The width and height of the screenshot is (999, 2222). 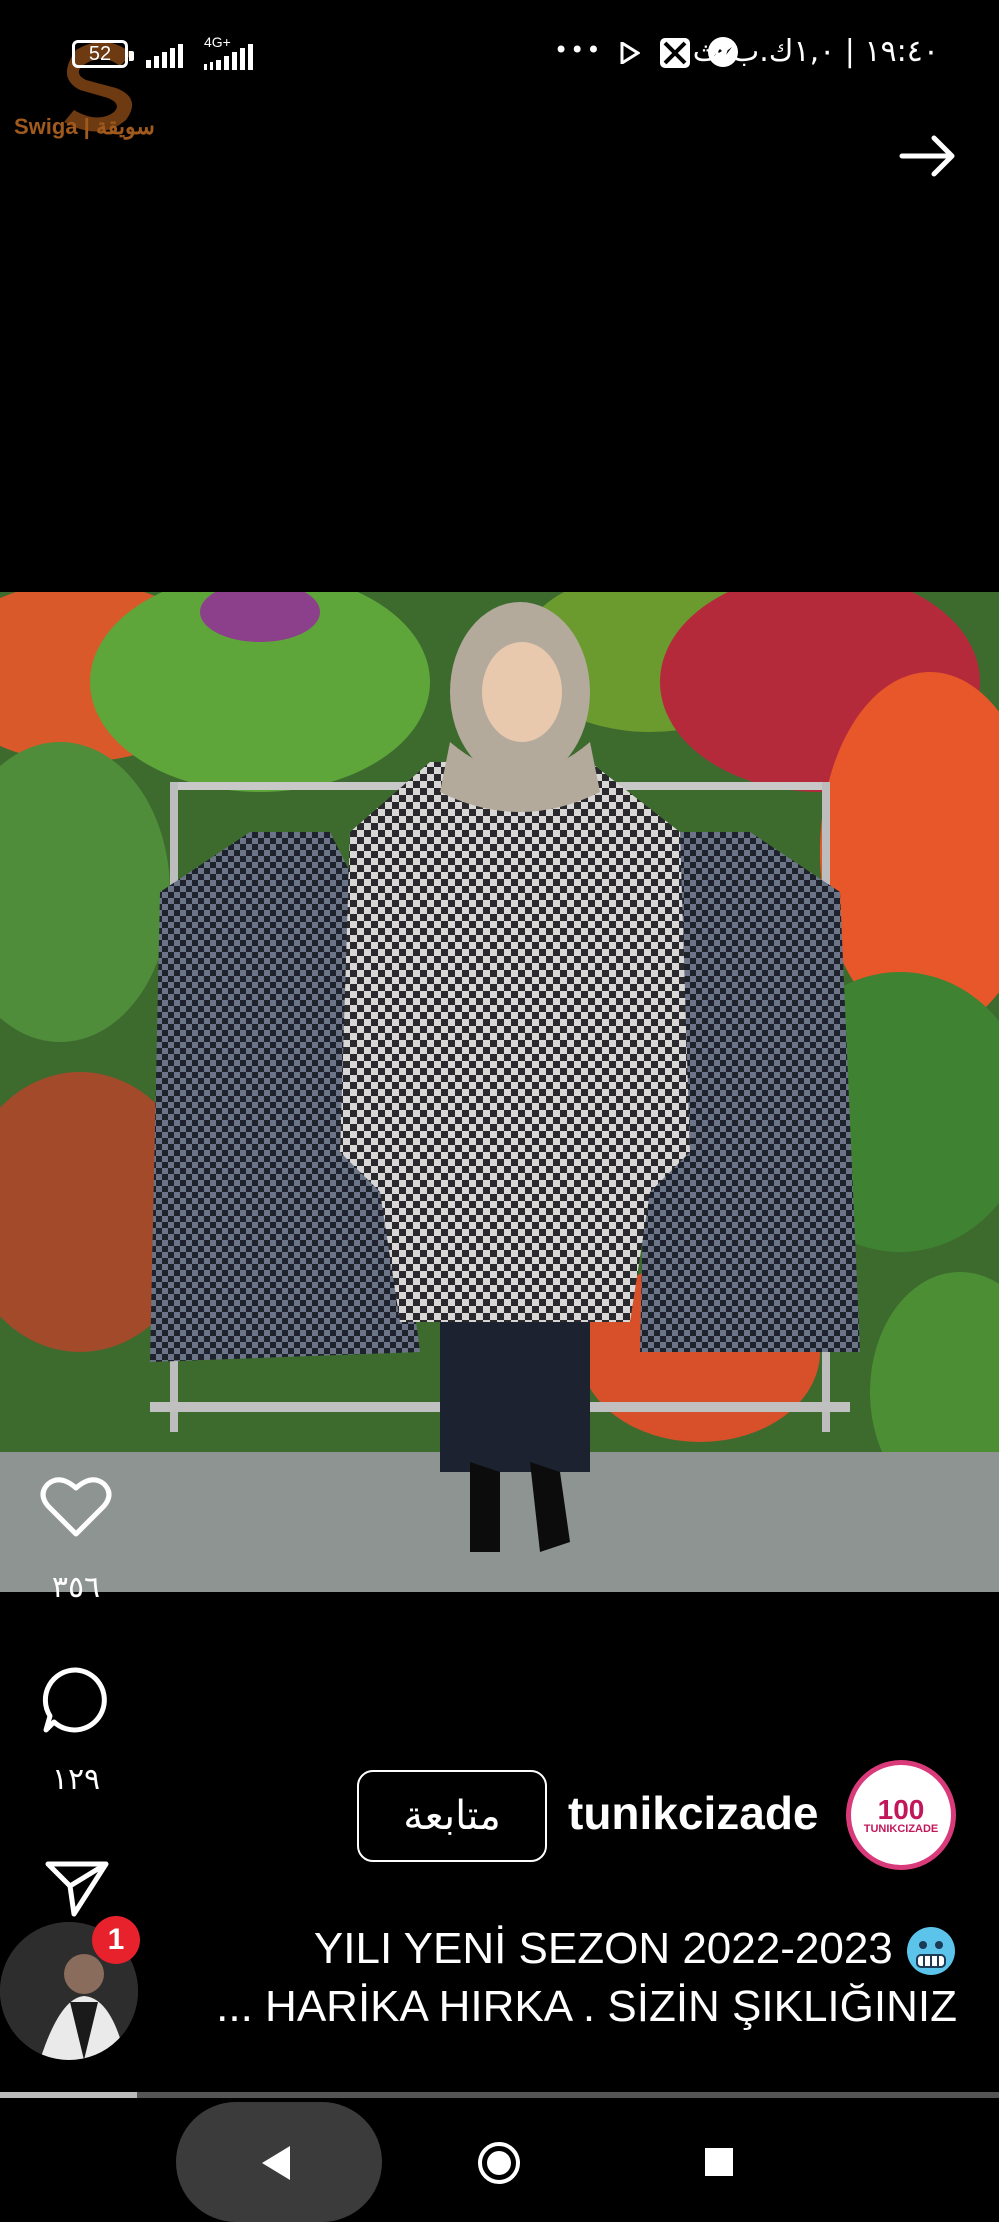 I want to click on username: tunikcizade, so click(x=693, y=1813).